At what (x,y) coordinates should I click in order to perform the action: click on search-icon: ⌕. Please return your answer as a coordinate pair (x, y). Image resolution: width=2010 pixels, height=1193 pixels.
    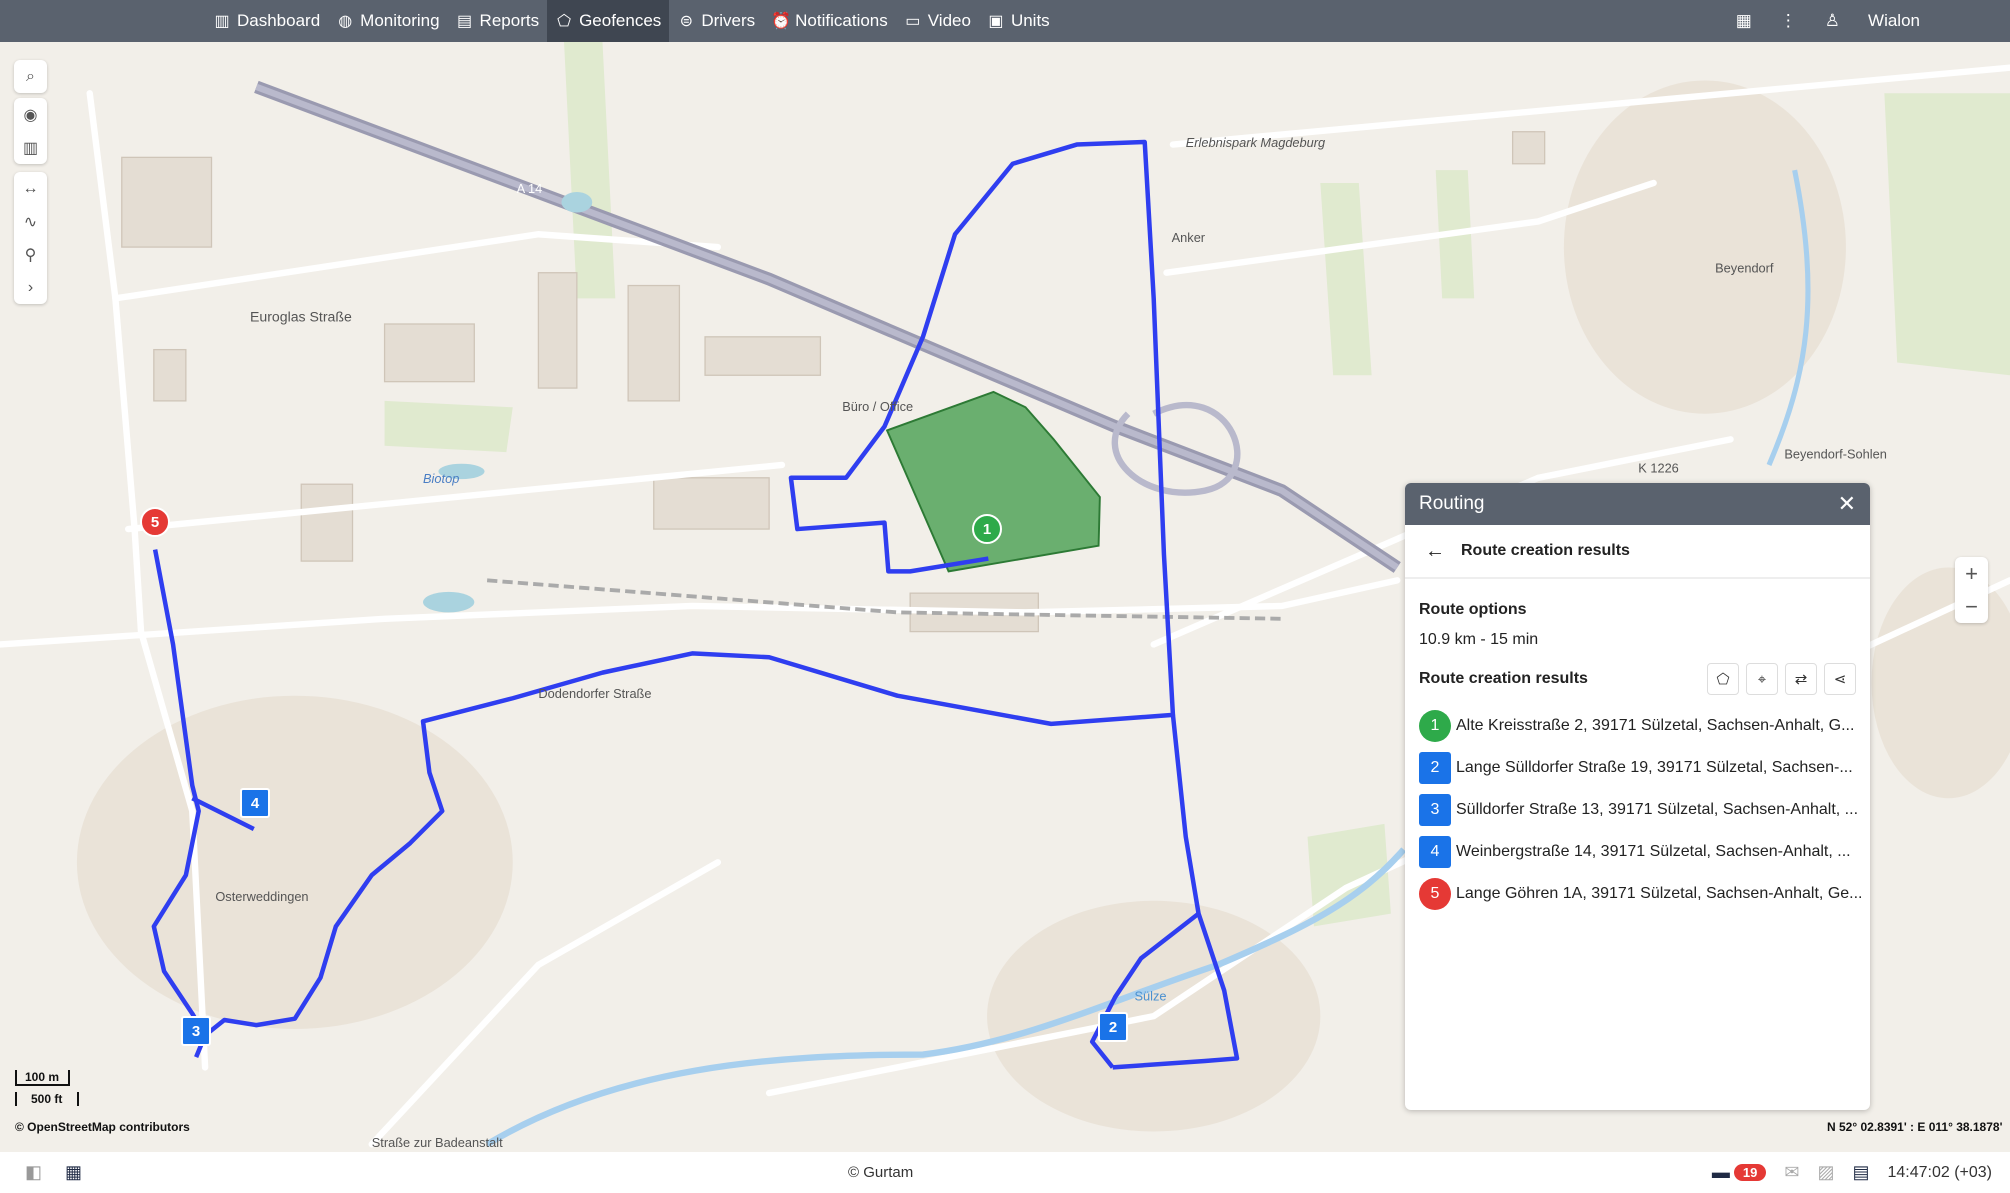
    Looking at the image, I should click on (30, 76).